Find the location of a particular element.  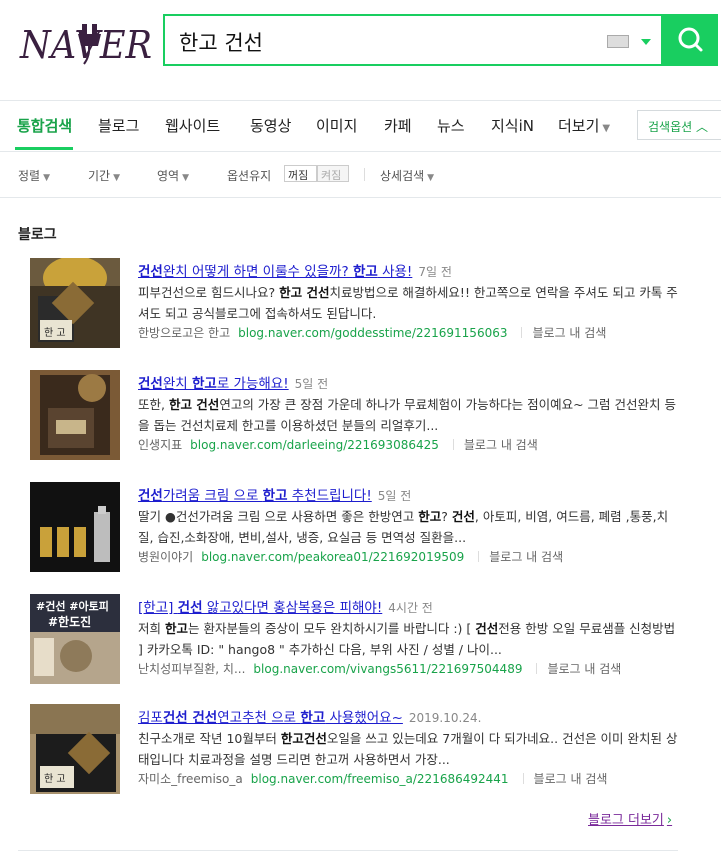

tab-image: 이미지 is located at coordinates (336, 125).